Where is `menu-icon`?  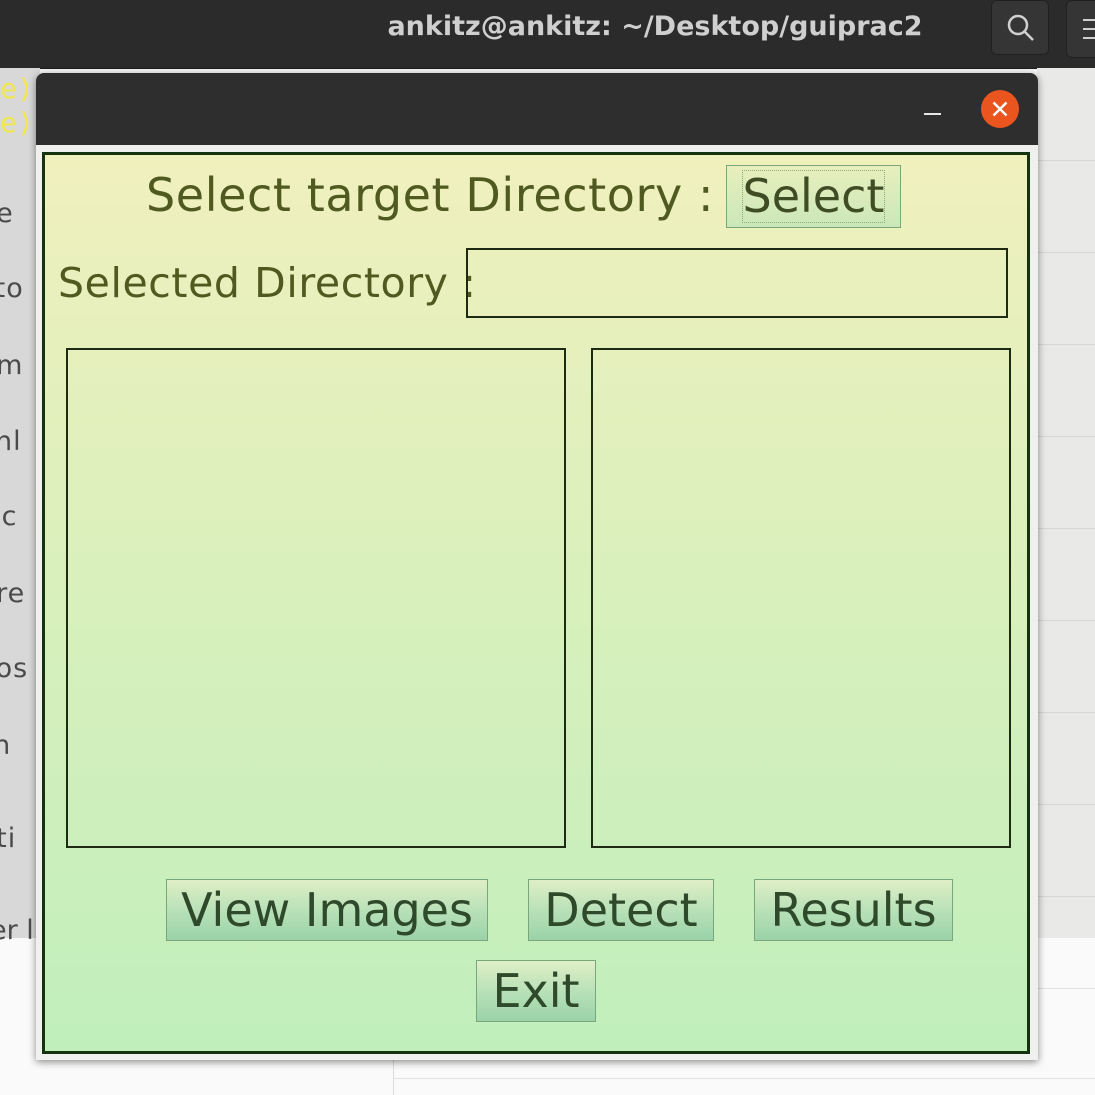 menu-icon is located at coordinates (1089, 20).